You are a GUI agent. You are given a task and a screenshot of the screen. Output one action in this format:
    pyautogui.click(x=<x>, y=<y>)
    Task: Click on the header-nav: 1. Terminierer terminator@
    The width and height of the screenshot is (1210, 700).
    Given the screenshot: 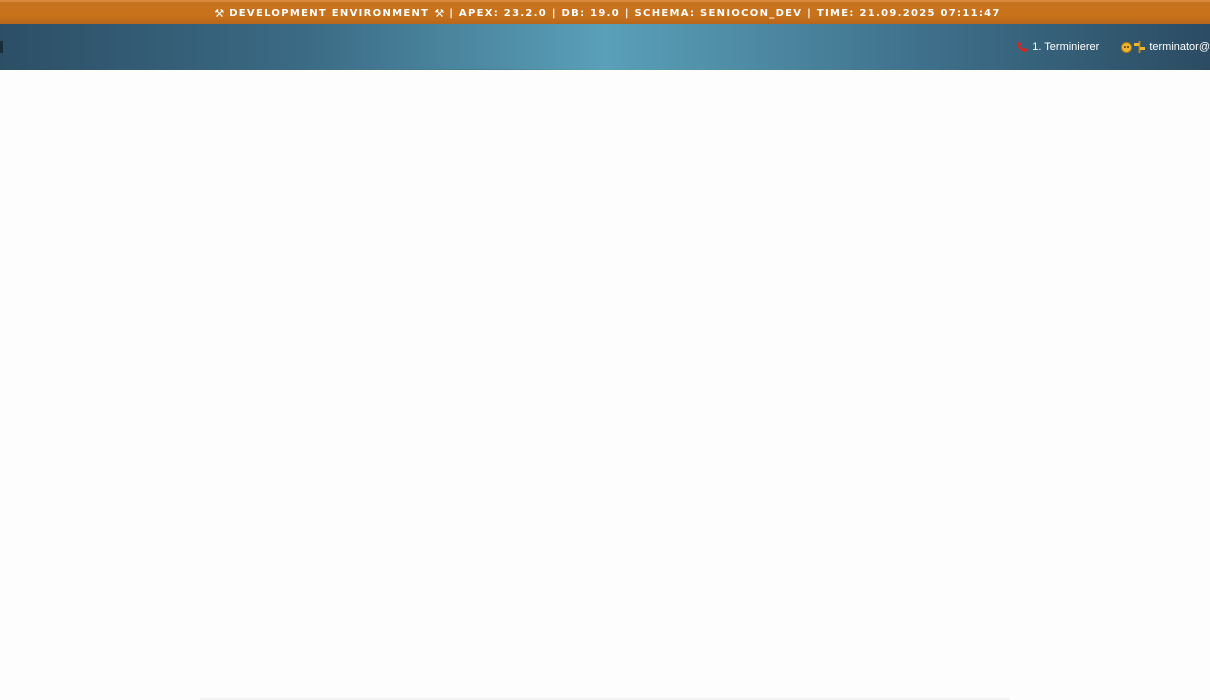 What is the action you would take?
    pyautogui.click(x=1113, y=47)
    